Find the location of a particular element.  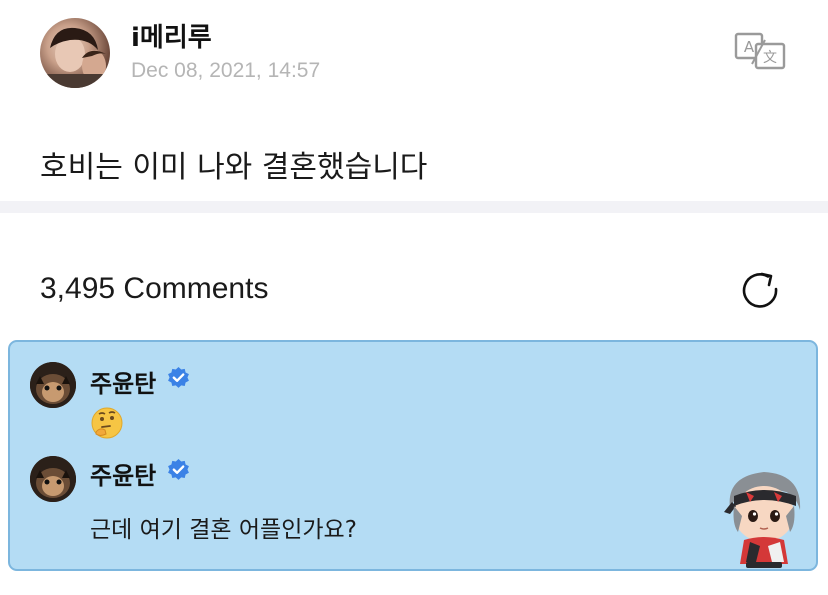

thinking-face-icon is located at coordinates (107, 423).